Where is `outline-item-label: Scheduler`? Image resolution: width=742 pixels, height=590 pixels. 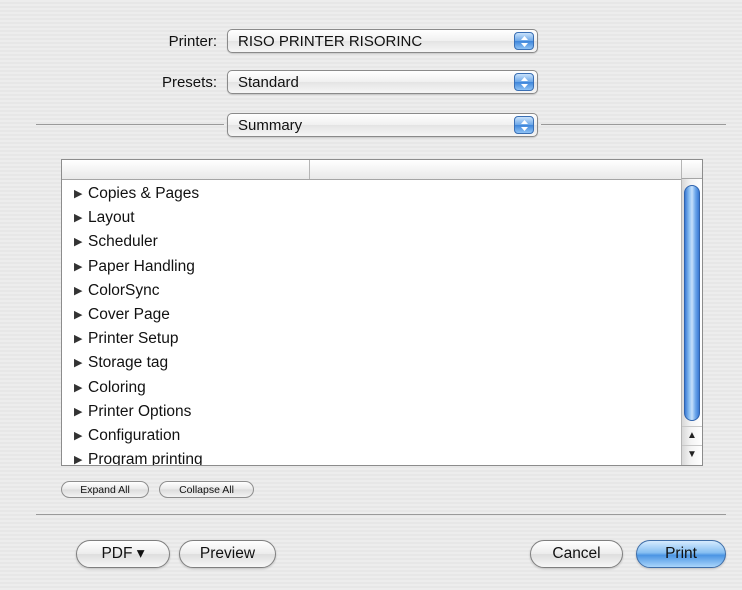
outline-item-label: Scheduler is located at coordinates (123, 242).